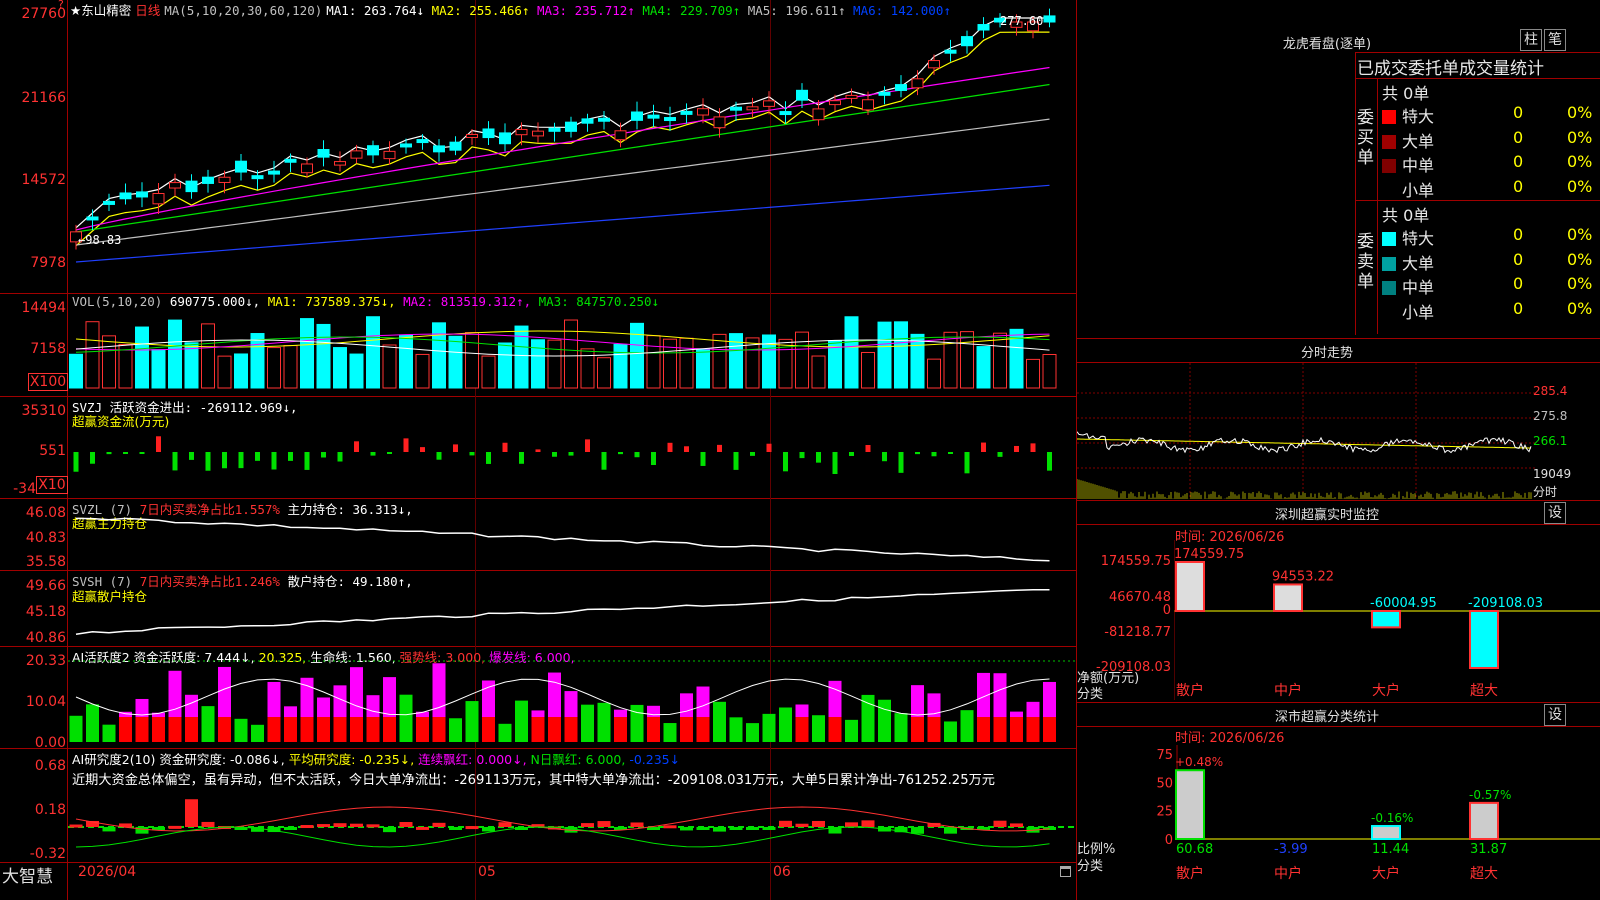 This screenshot has width=1600, height=900. What do you see at coordinates (1288, 690) in the screenshot?
I see `sz-cat-1: 中户` at bounding box center [1288, 690].